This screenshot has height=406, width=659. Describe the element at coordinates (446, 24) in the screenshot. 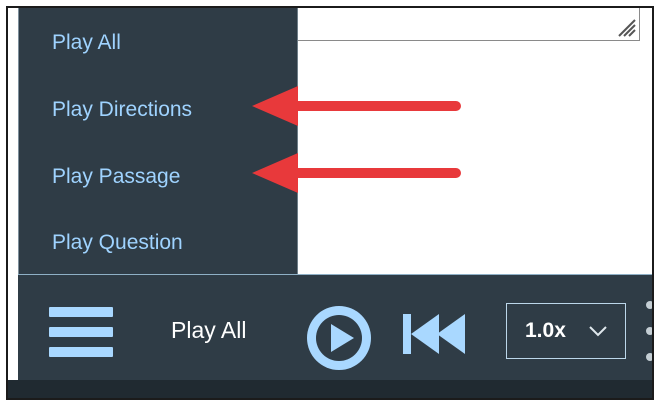

I see `text-input-area` at that location.